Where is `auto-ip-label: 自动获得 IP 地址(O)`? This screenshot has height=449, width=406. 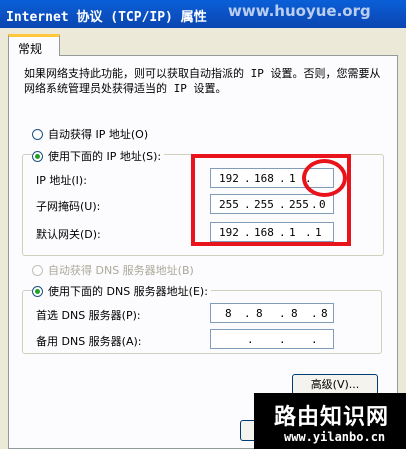
auto-ip-label: 自动获得 IP 地址(O) is located at coordinates (98, 134).